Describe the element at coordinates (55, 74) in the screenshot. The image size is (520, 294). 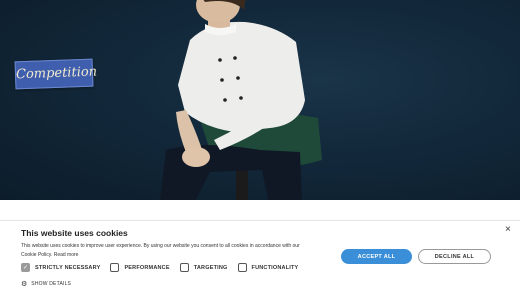
I see `competition-badge: Competition` at that location.